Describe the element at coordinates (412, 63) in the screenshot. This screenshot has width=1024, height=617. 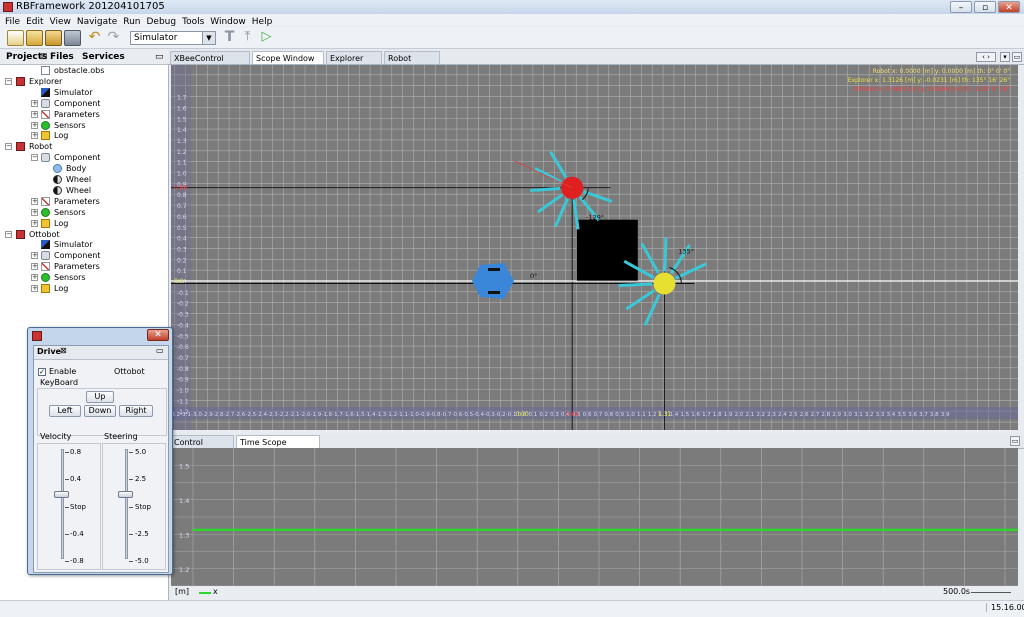
I see `tab-robot-editor: Robot Editor` at that location.